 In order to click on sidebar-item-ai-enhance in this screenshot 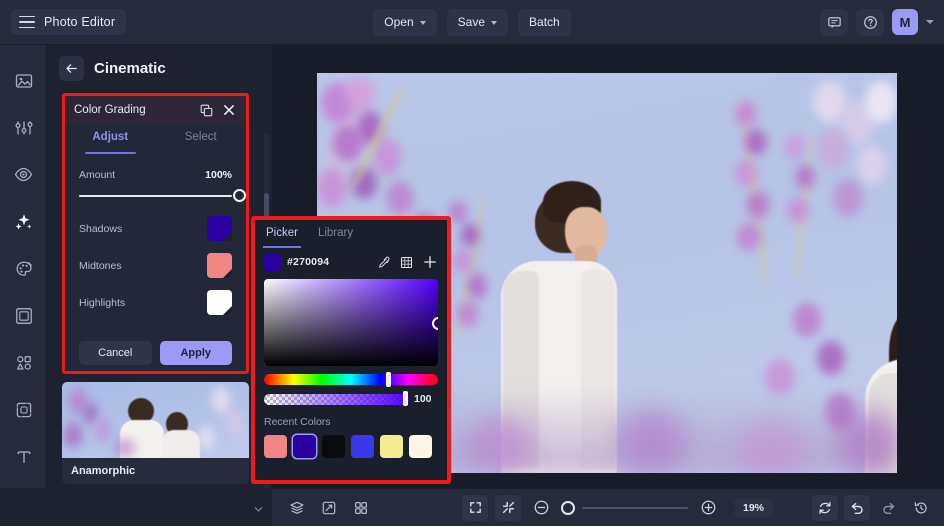, I will do `click(23, 221)`.